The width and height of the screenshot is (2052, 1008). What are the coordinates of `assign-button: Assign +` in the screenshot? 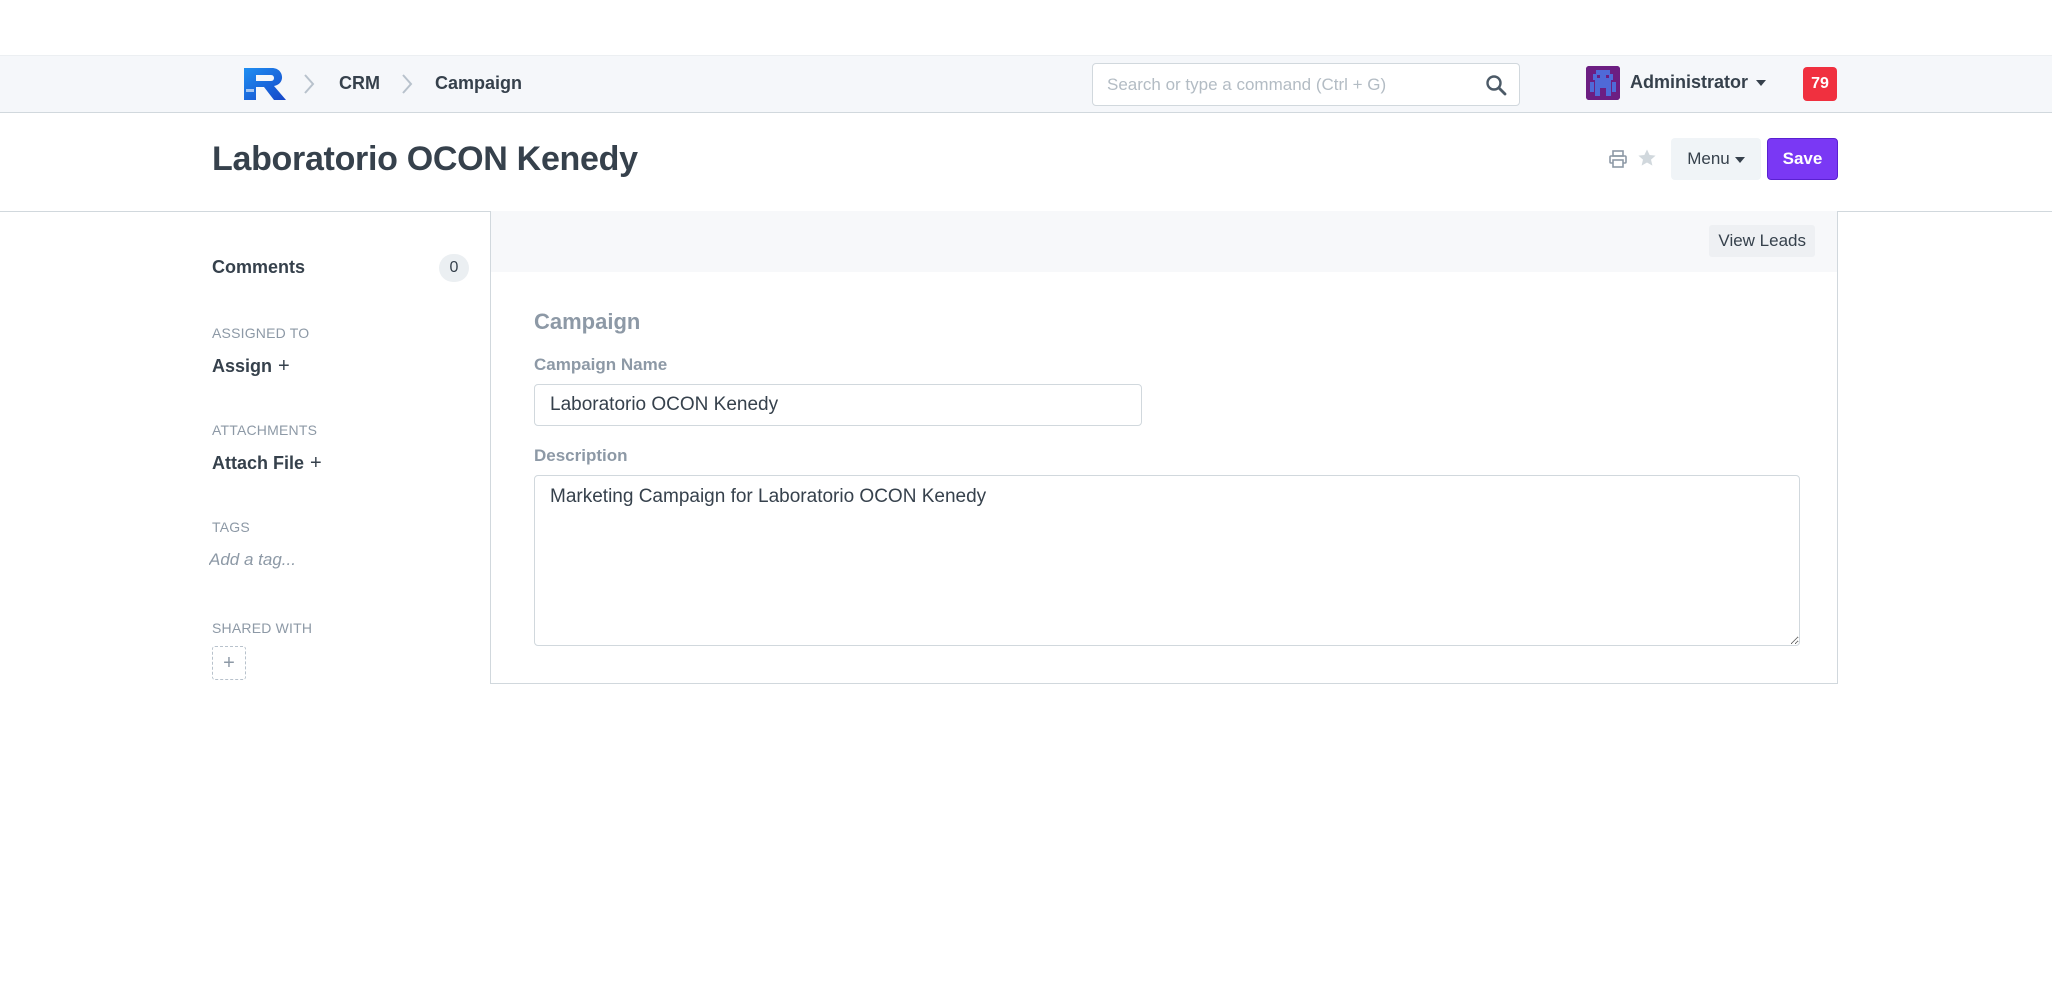 It's located at (251, 366).